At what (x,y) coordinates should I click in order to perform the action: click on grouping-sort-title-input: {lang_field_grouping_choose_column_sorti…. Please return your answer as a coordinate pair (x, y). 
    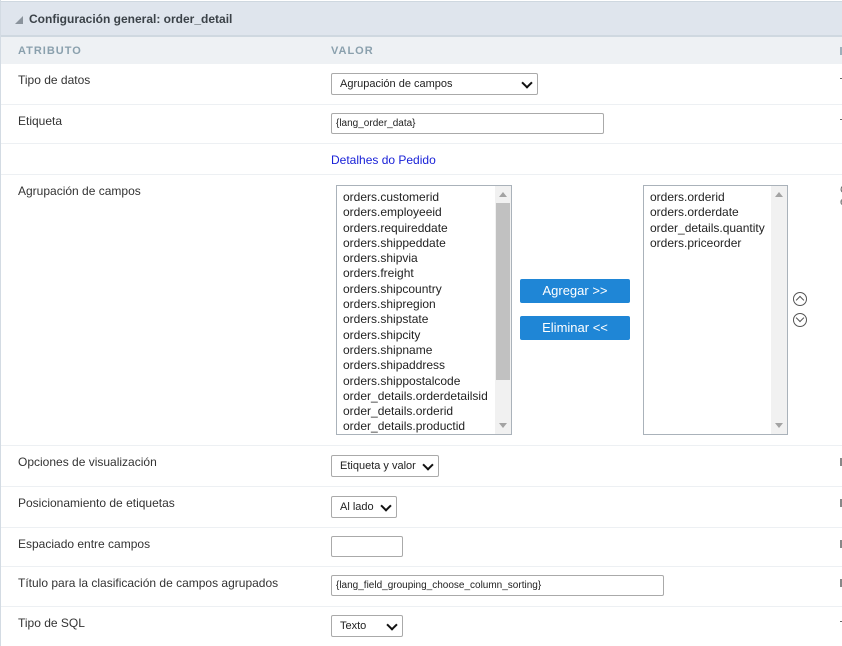
    Looking at the image, I should click on (497, 585).